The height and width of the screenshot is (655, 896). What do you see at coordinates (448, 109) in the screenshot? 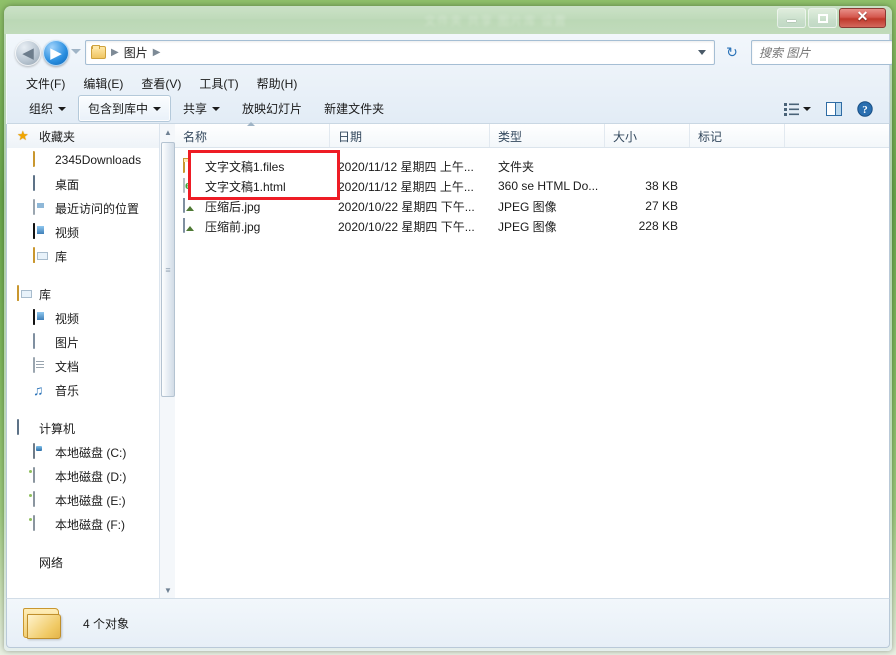
I see `command-toolbar: 组织 包含到库中 共享 放映幻灯片 新建文件夹 ?` at bounding box center [448, 109].